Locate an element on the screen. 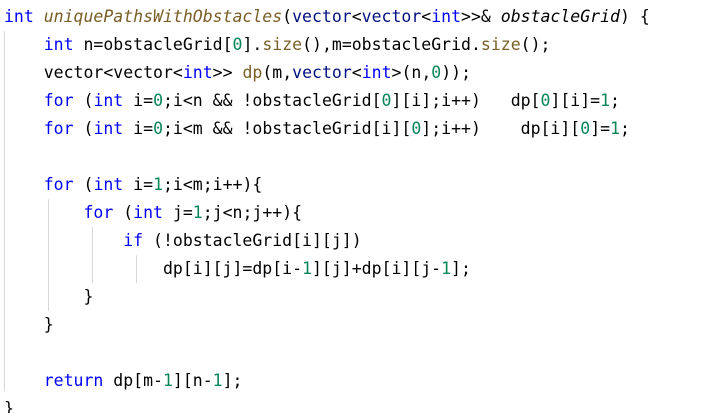 The height and width of the screenshot is (413, 728). code-line: return dp[m-1][n-1]; is located at coordinates (123, 381).